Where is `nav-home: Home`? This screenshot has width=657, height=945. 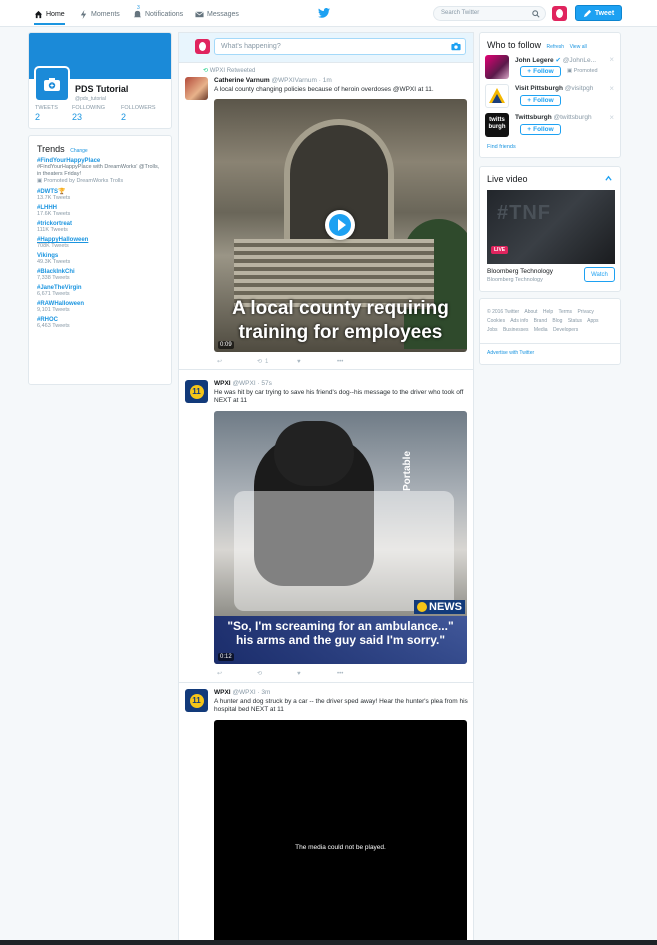 nav-home: Home is located at coordinates (49, 15).